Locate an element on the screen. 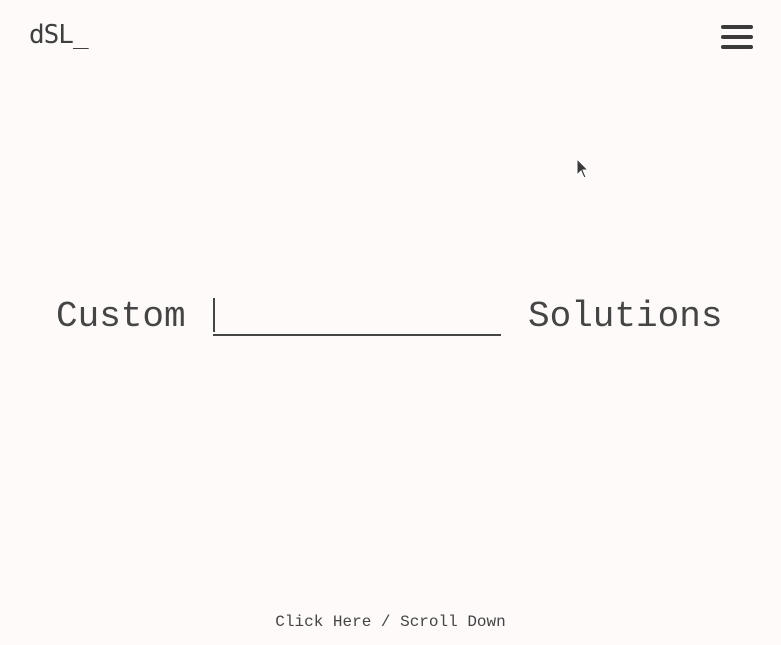 The image size is (781, 645). text-caret is located at coordinates (214, 315).